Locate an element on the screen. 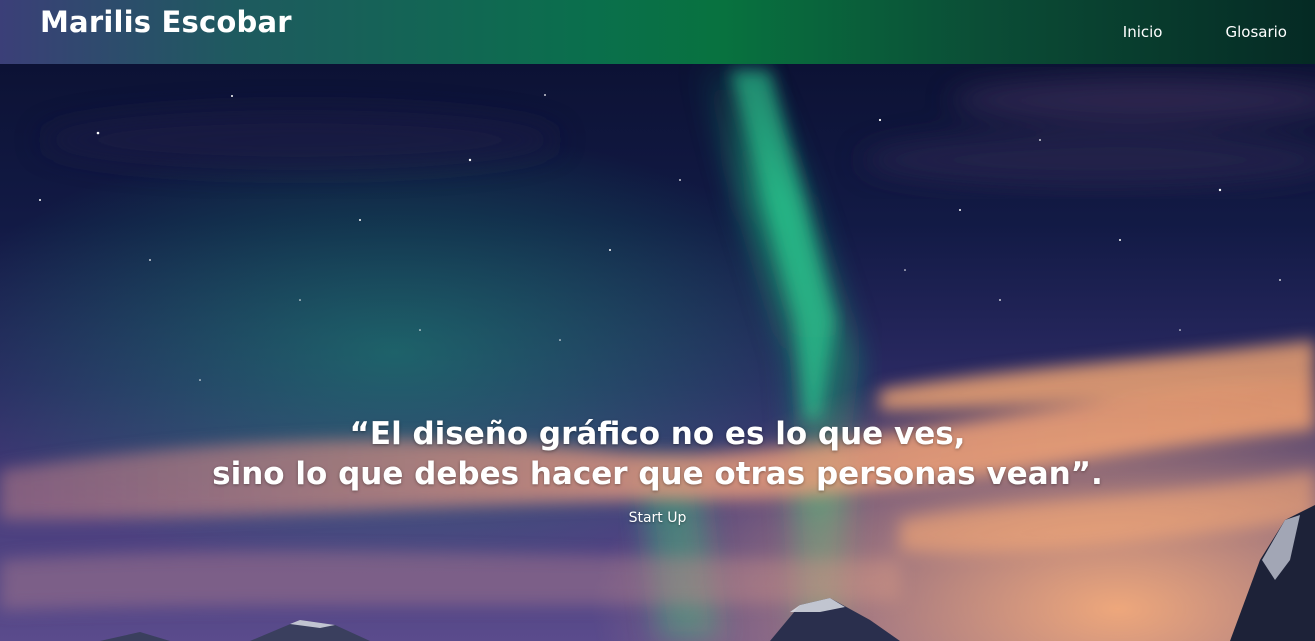  site-brand: Marilis Escobar is located at coordinates (166, 22).